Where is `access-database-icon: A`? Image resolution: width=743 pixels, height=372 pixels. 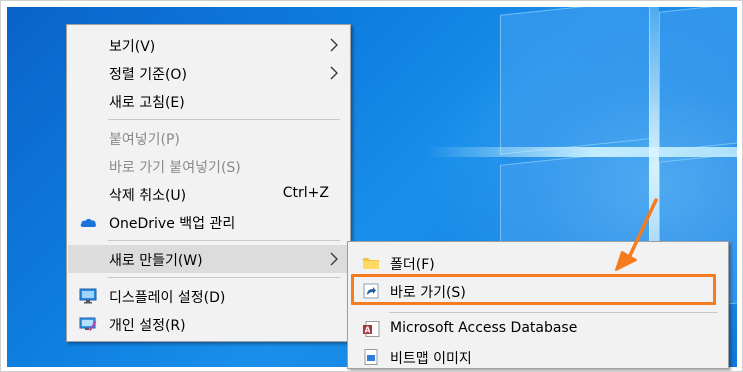 access-database-icon: A is located at coordinates (371, 329).